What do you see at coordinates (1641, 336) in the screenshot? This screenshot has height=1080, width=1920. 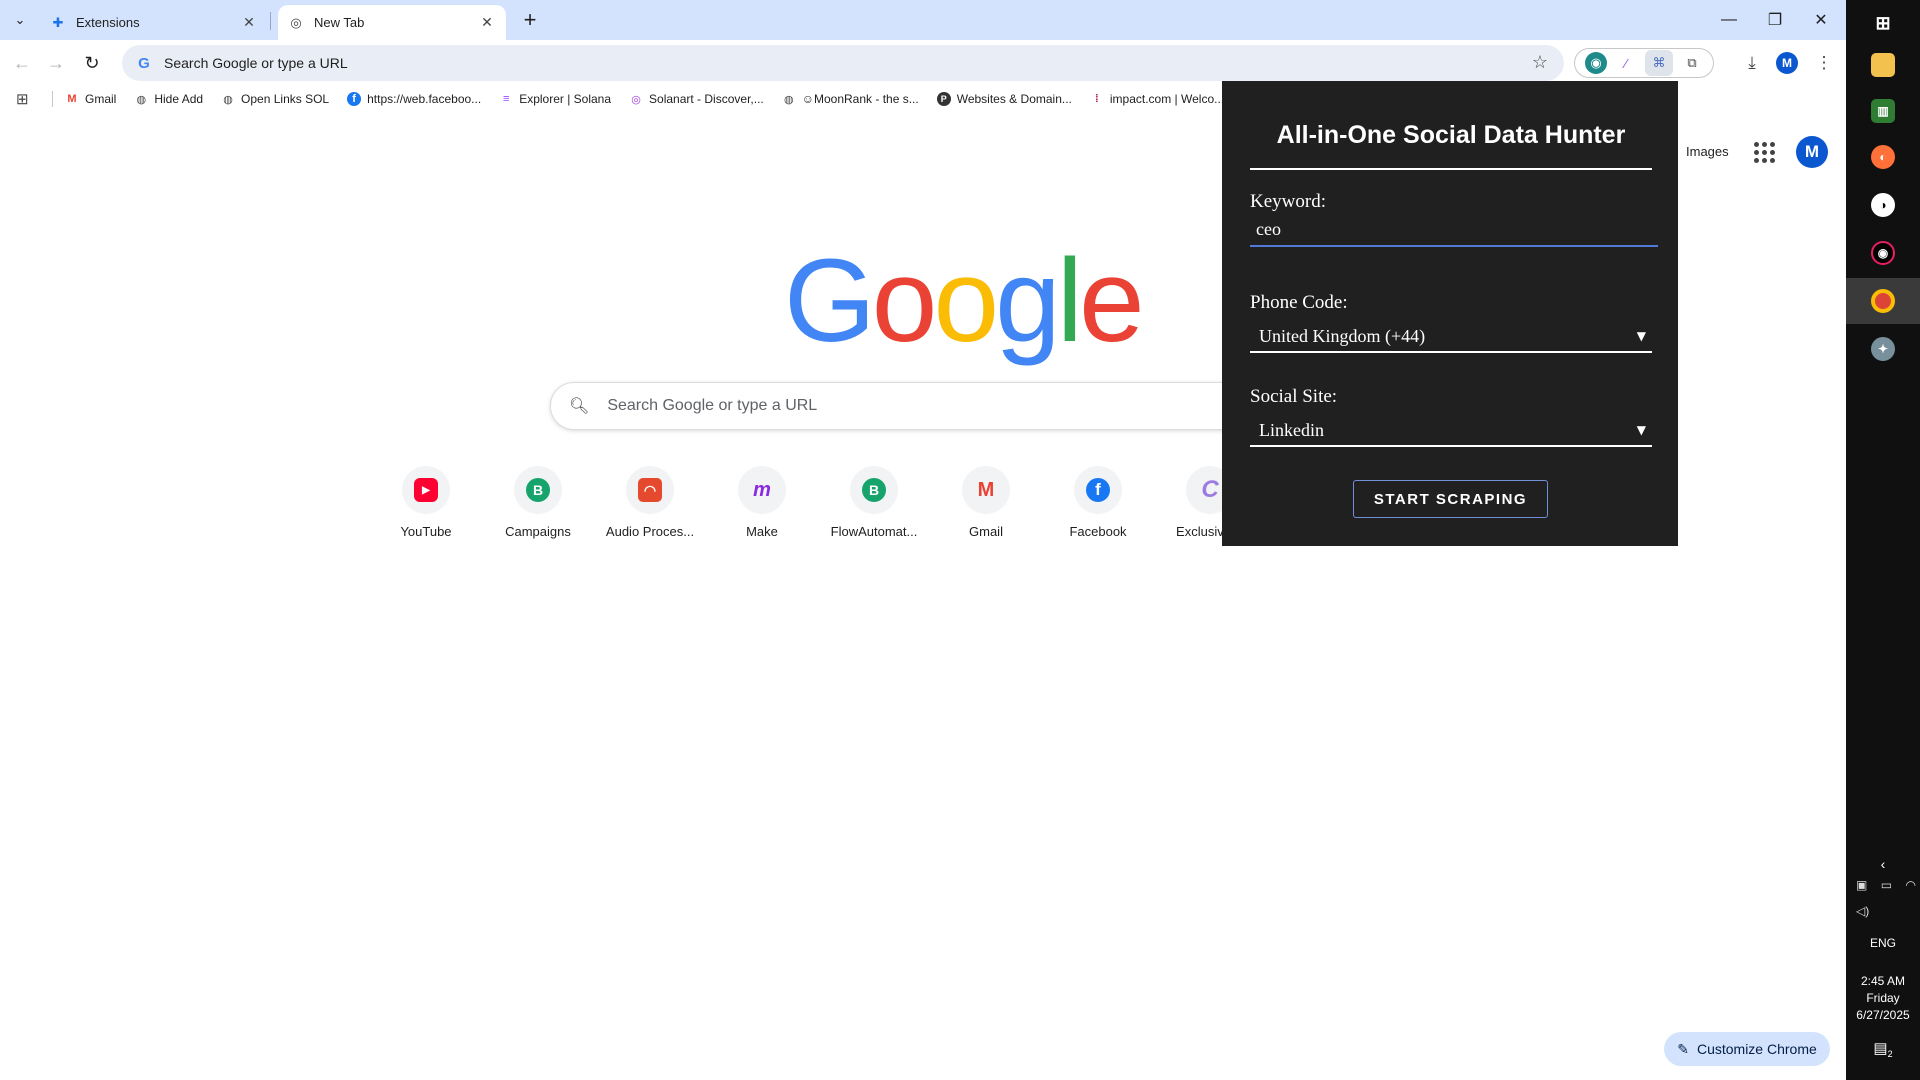 I see `chevron-down-icon: ▼` at bounding box center [1641, 336].